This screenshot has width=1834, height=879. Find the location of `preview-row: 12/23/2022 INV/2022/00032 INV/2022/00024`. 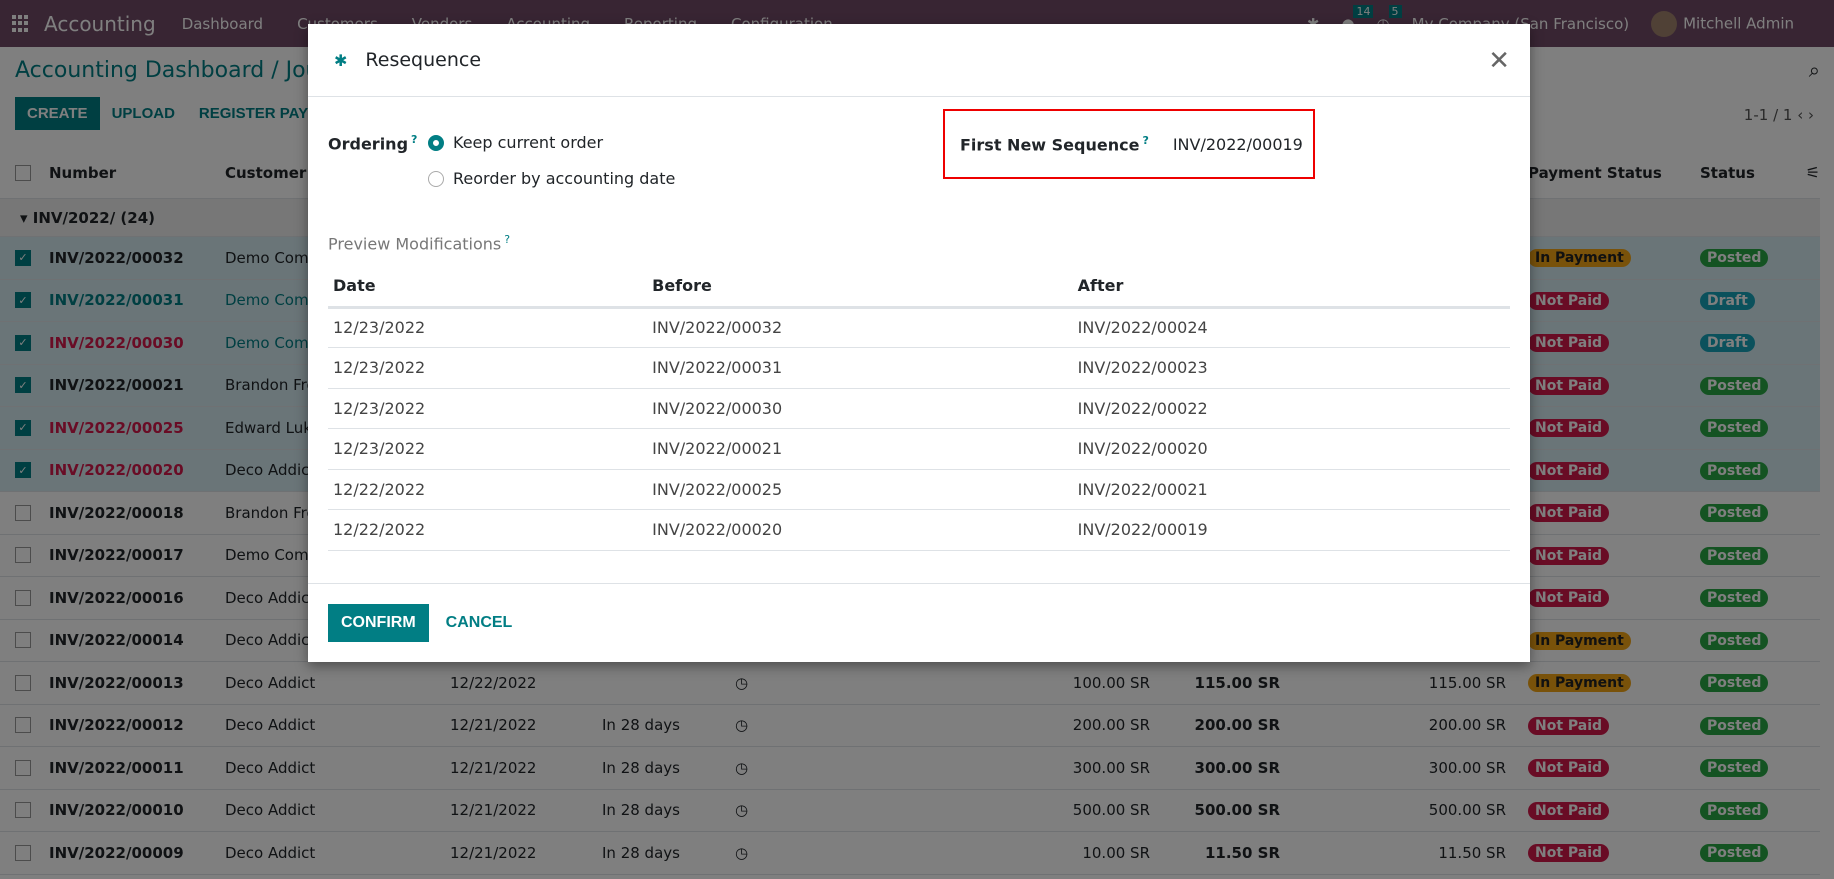

preview-row: 12/23/2022 INV/2022/00032 INV/2022/00024 is located at coordinates (919, 327).